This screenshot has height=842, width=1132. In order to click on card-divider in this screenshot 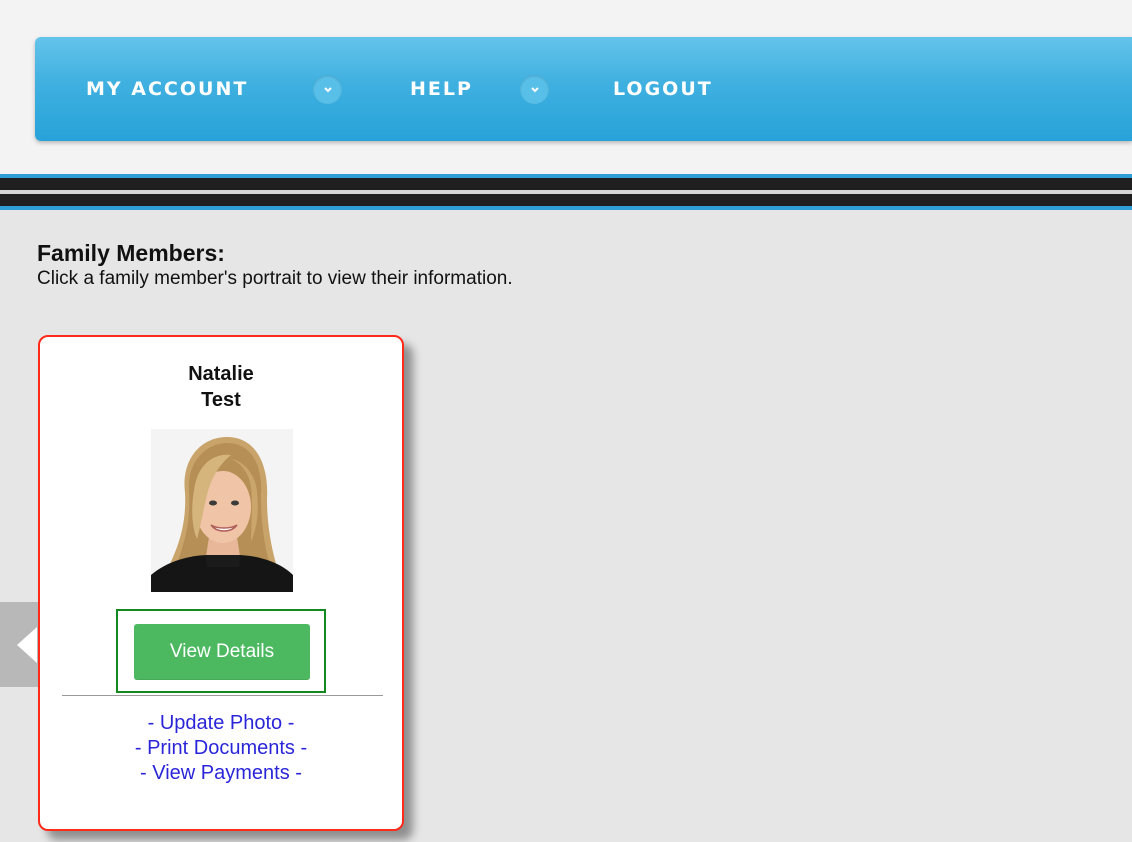, I will do `click(222, 695)`.